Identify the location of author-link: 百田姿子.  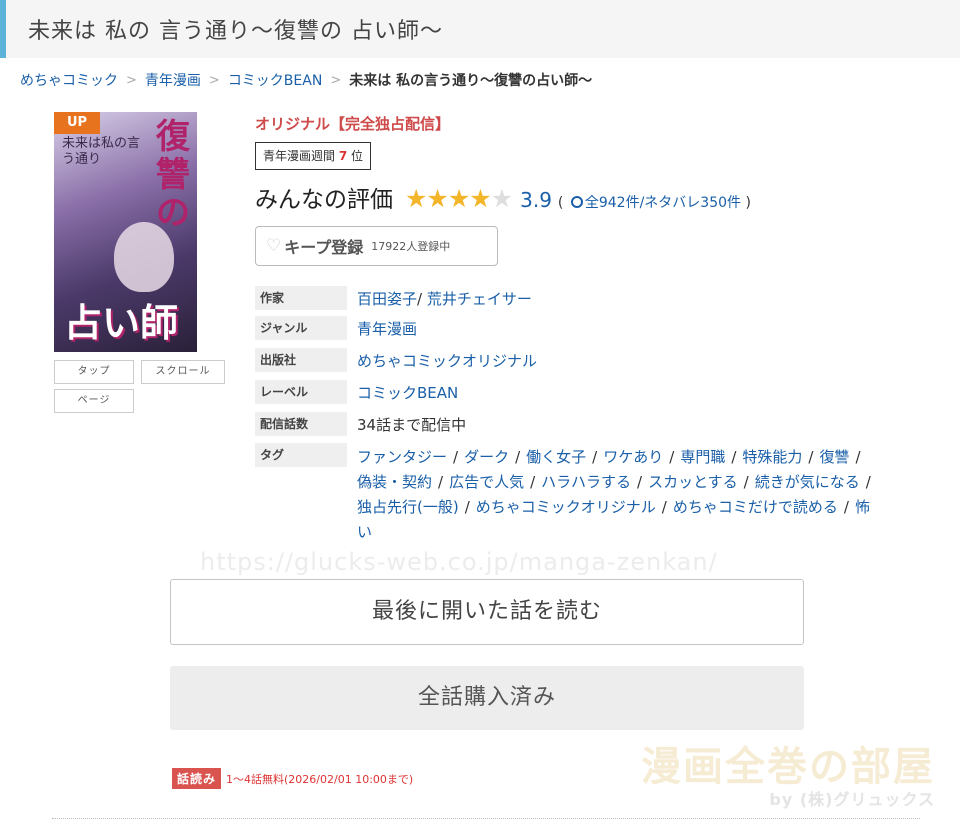
(387, 299).